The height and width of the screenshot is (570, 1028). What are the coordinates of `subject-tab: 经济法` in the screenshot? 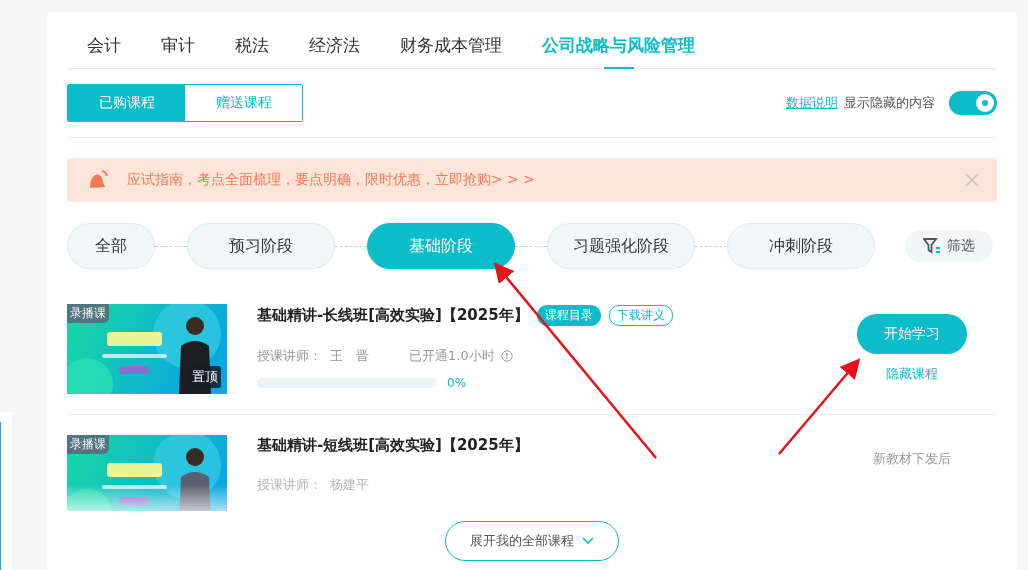 It's located at (334, 51).